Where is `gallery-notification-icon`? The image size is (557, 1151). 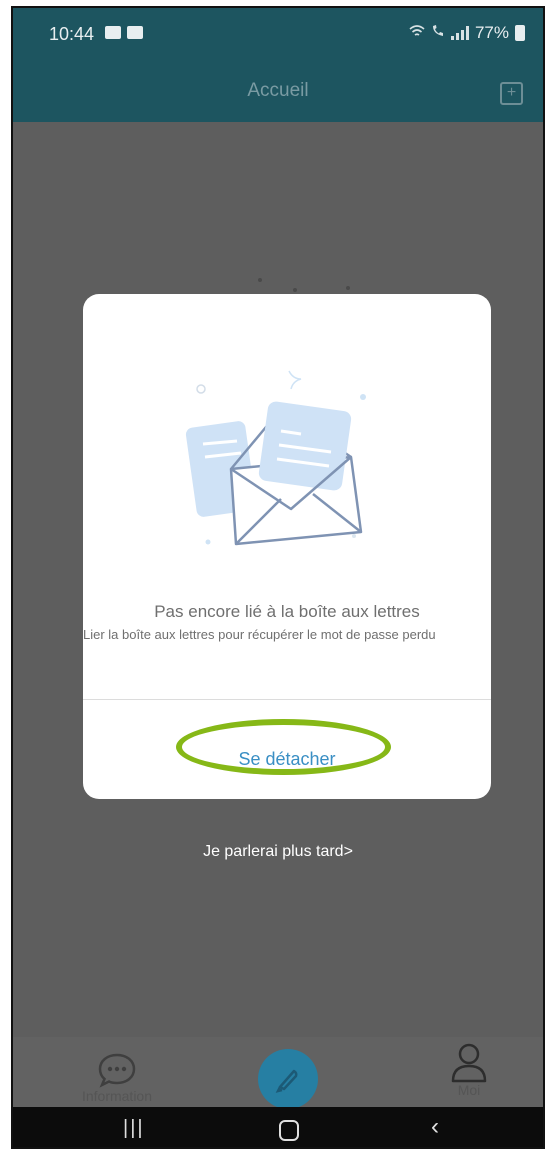 gallery-notification-icon is located at coordinates (113, 32).